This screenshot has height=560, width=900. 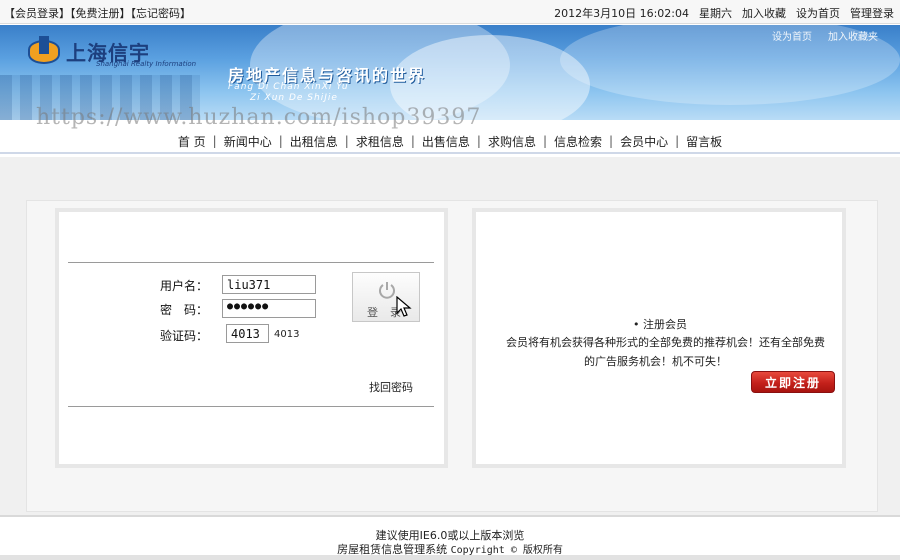 I want to click on nav-item-for-sale: 出售信息, so click(x=446, y=141).